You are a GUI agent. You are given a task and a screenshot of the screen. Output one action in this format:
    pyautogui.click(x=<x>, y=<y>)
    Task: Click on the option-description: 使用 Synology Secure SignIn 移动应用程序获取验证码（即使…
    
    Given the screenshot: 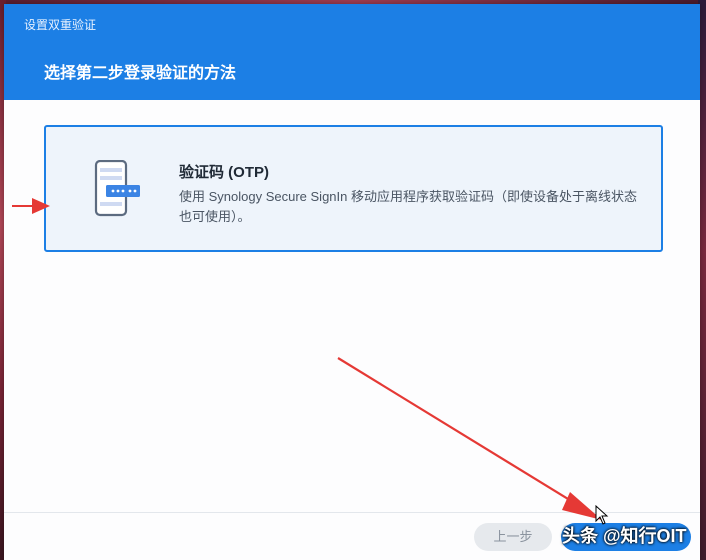 What is the action you would take?
    pyautogui.click(x=408, y=206)
    